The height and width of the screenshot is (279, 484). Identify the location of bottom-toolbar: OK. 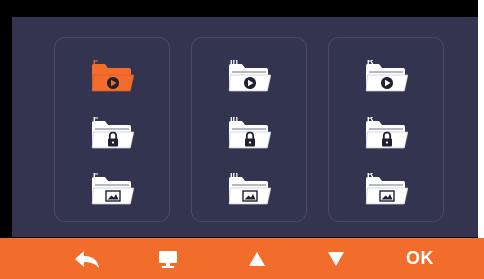
(242, 258).